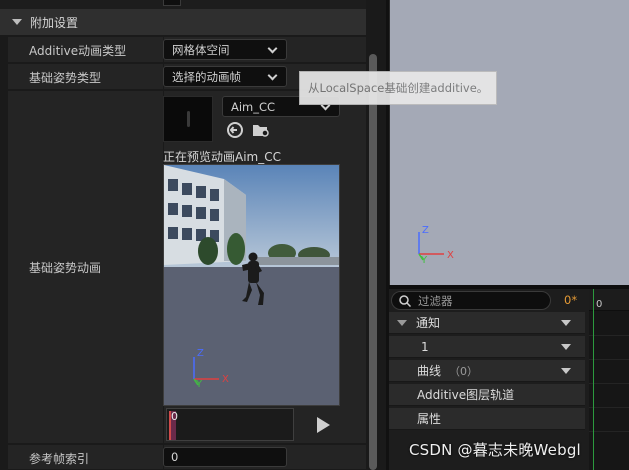 This screenshot has width=629, height=470. I want to click on row-label: 参考帧索引, so click(59, 459).